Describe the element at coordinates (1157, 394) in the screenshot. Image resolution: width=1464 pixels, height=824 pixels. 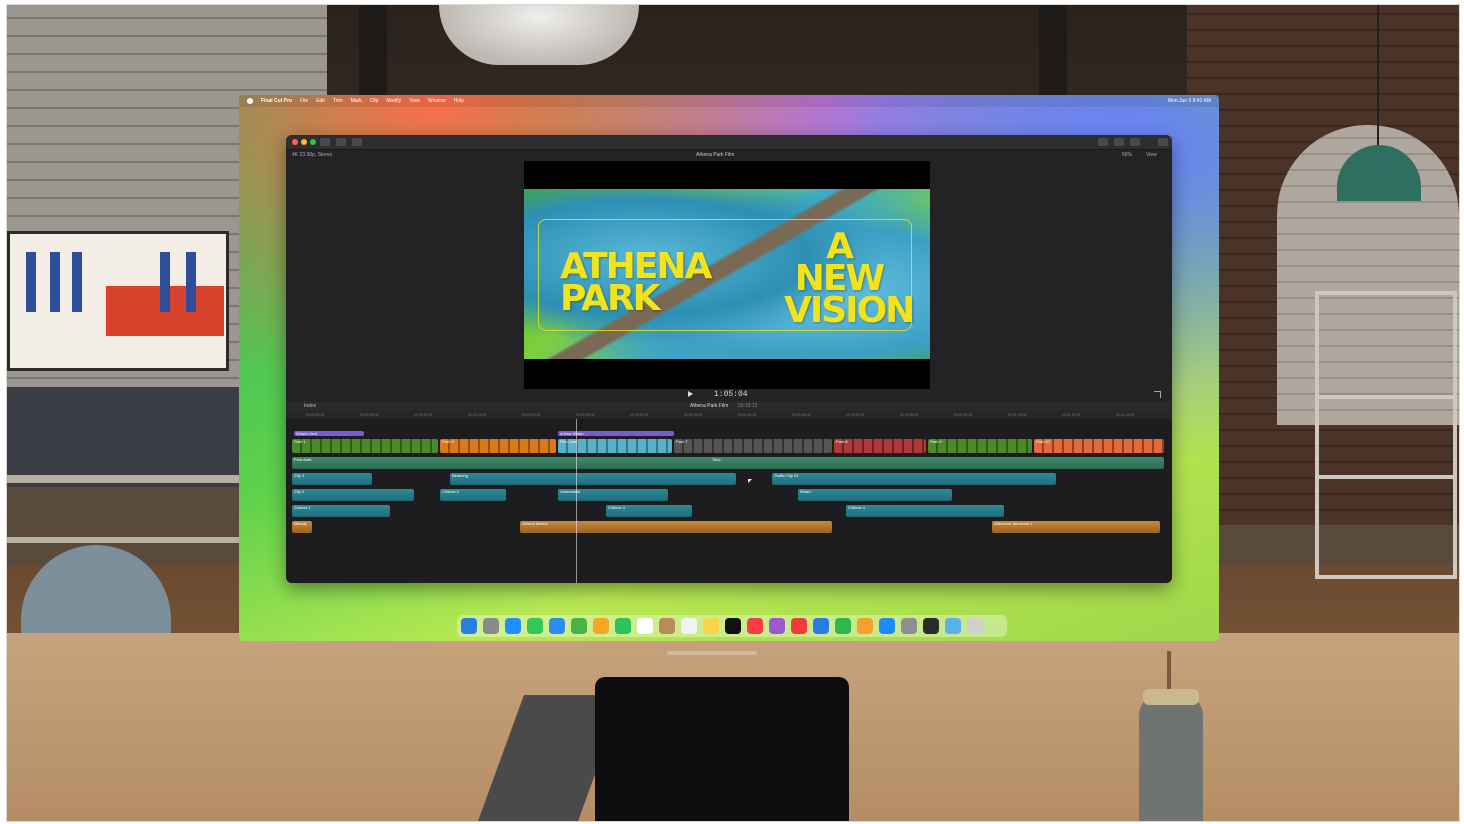
I see `fullscreen-icon` at that location.